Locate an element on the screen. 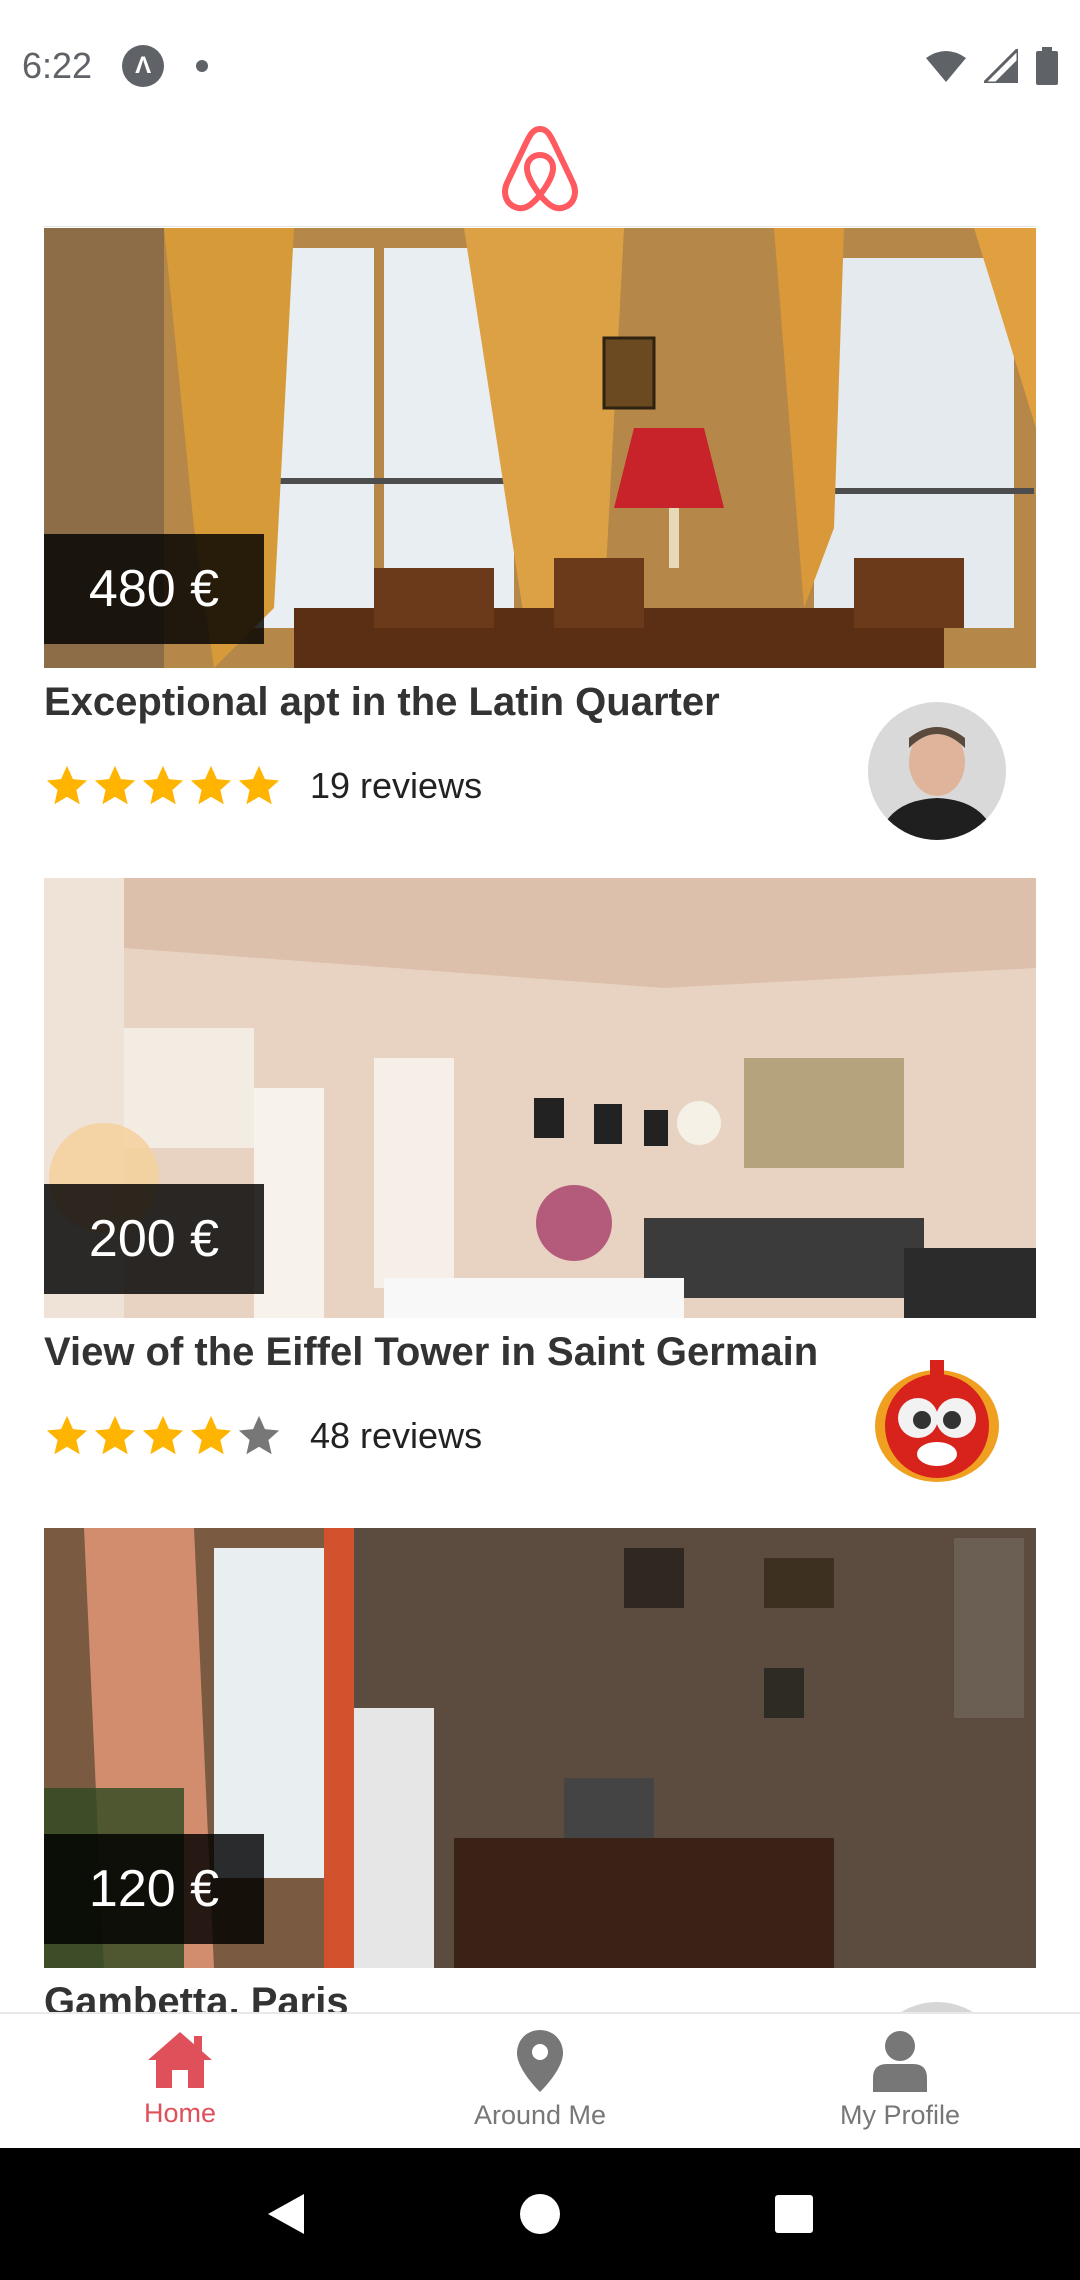 Image resolution: width=1080 pixels, height=2280 pixels. battery-icon is located at coordinates (1047, 66).